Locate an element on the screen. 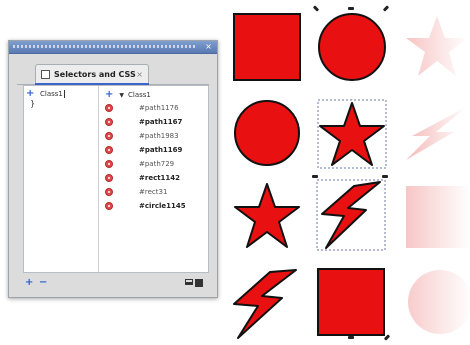 The height and width of the screenshot is (345, 470). list-item-label: #path1983 is located at coordinates (159, 136).